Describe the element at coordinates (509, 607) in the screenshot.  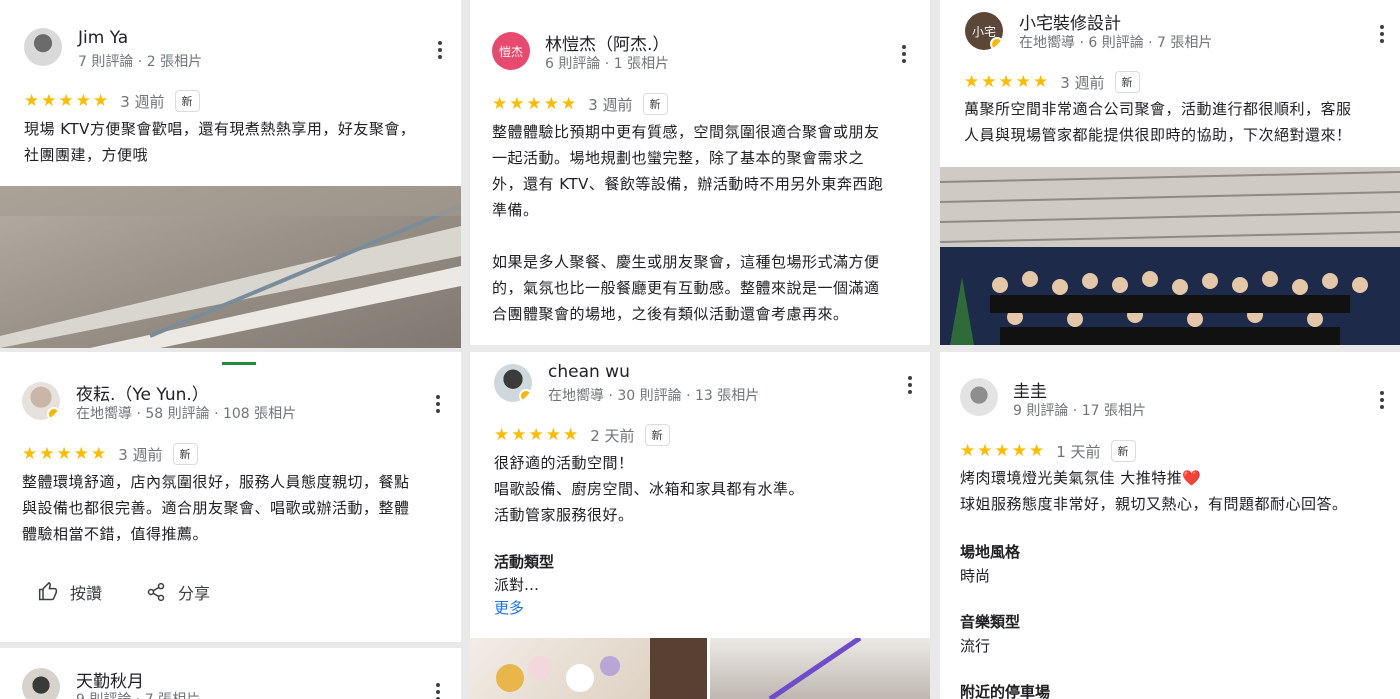
I see `more-link: 更多` at that location.